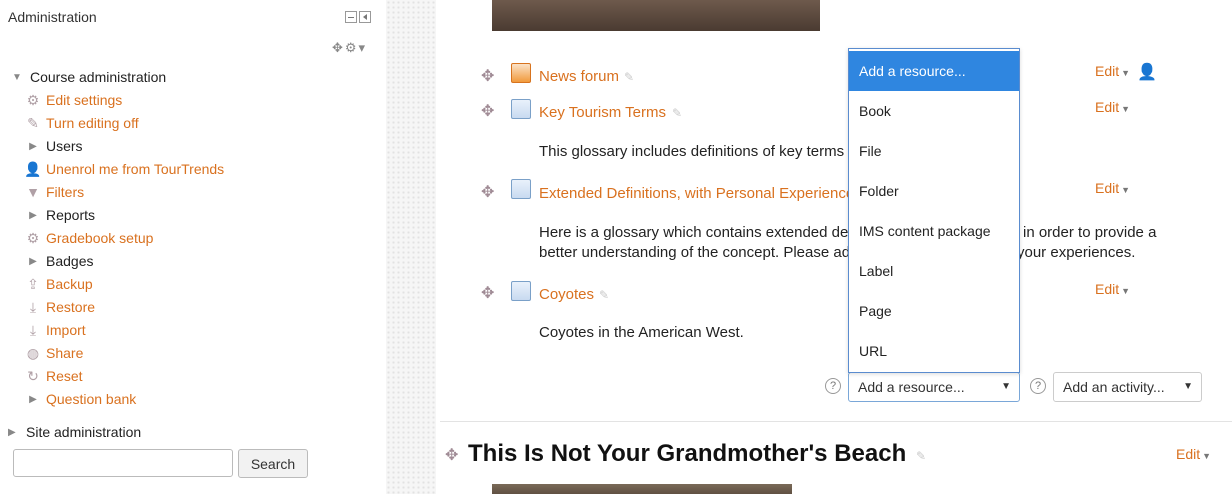  Describe the element at coordinates (69, 284) in the screenshot. I see `admin-item-label: Backup` at that location.